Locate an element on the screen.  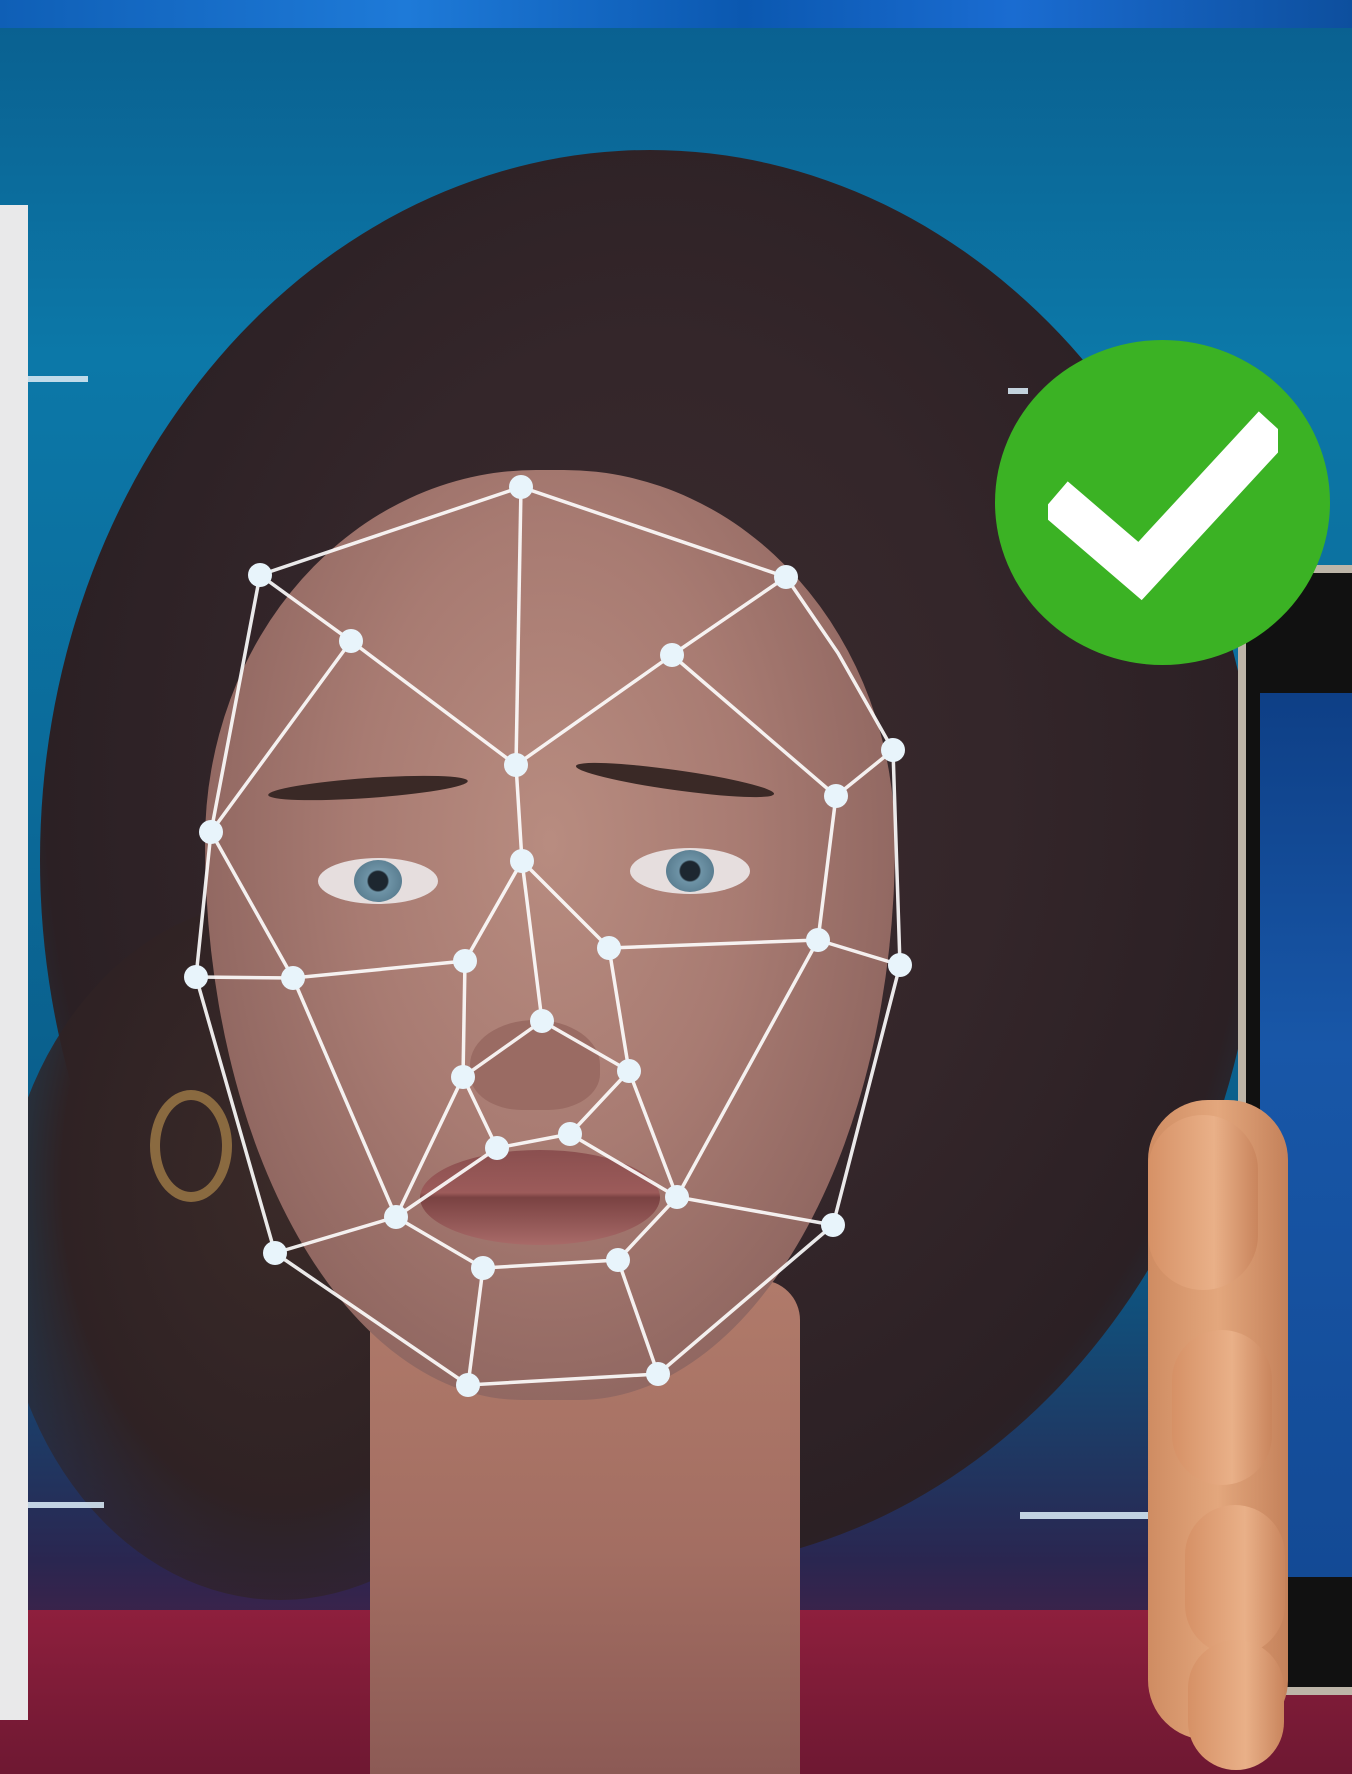
check-icon is located at coordinates (1162, 505).